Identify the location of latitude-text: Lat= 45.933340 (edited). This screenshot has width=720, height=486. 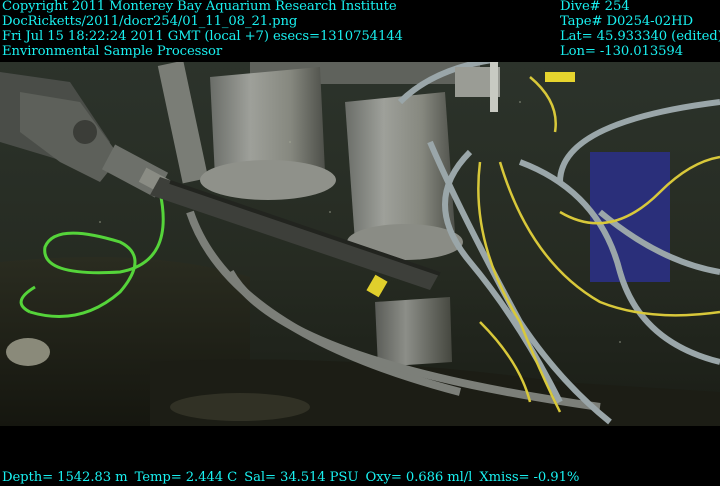
(640, 36).